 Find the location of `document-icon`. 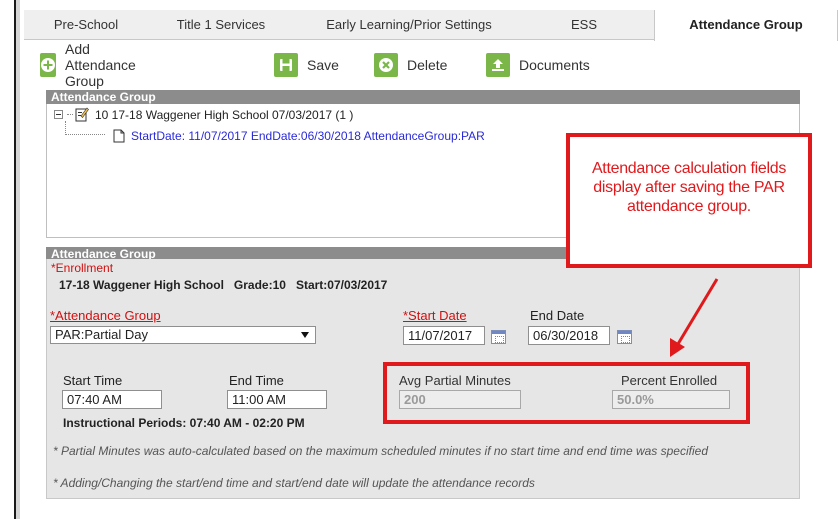

document-icon is located at coordinates (119, 136).